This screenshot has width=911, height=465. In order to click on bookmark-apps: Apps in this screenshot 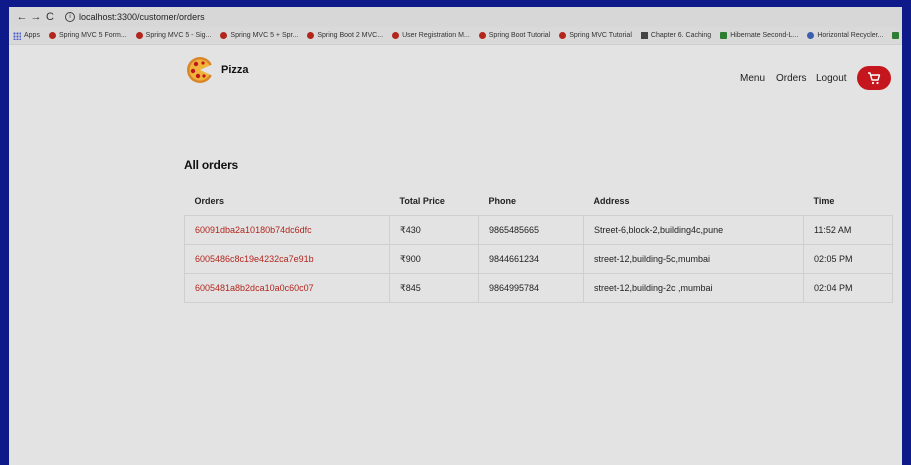, I will do `click(26, 35)`.